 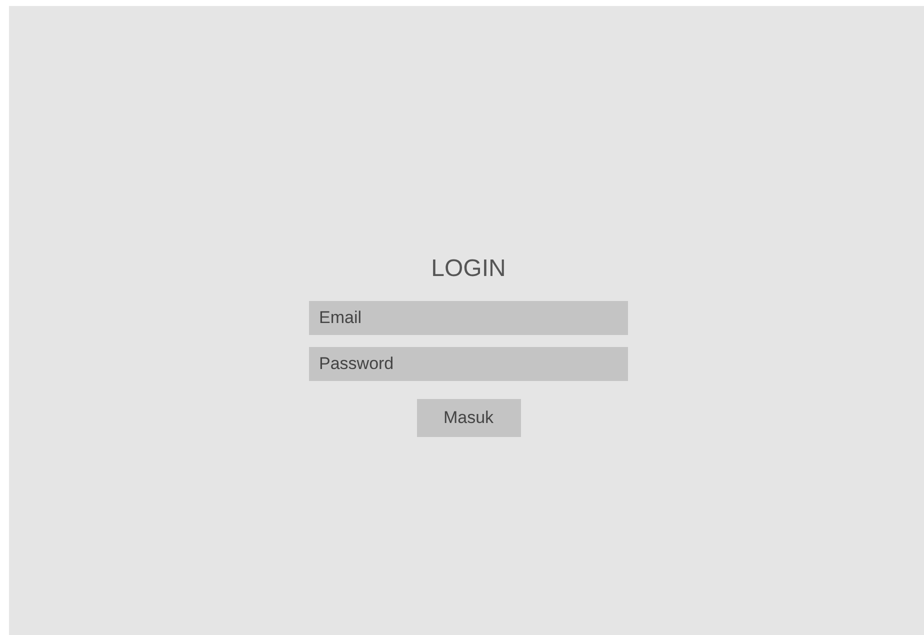 I want to click on login-title: LOGIN, so click(x=468, y=269).